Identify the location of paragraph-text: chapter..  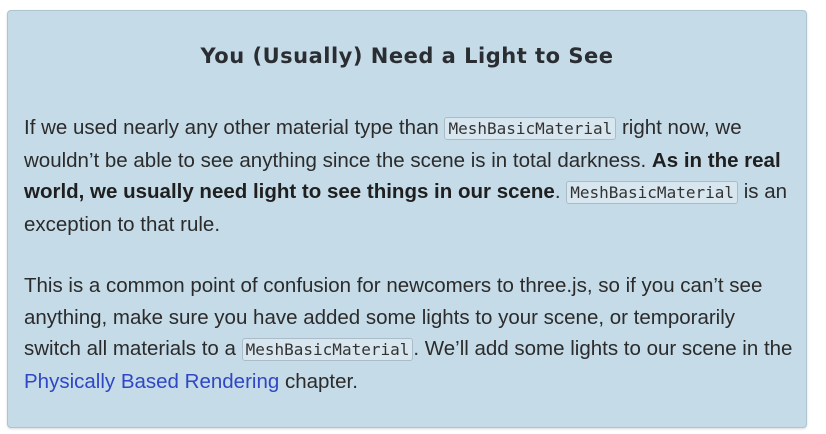
(318, 381).